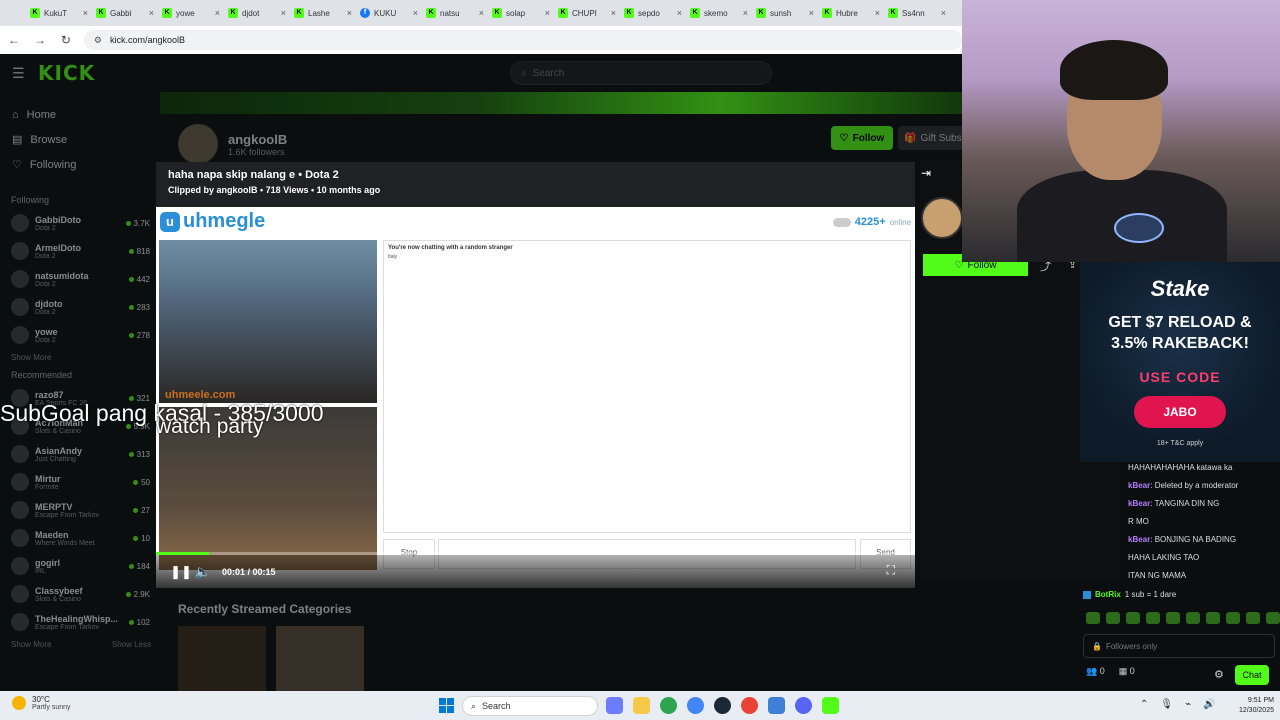  I want to click on bot-username: BotRix, so click(1108, 594).